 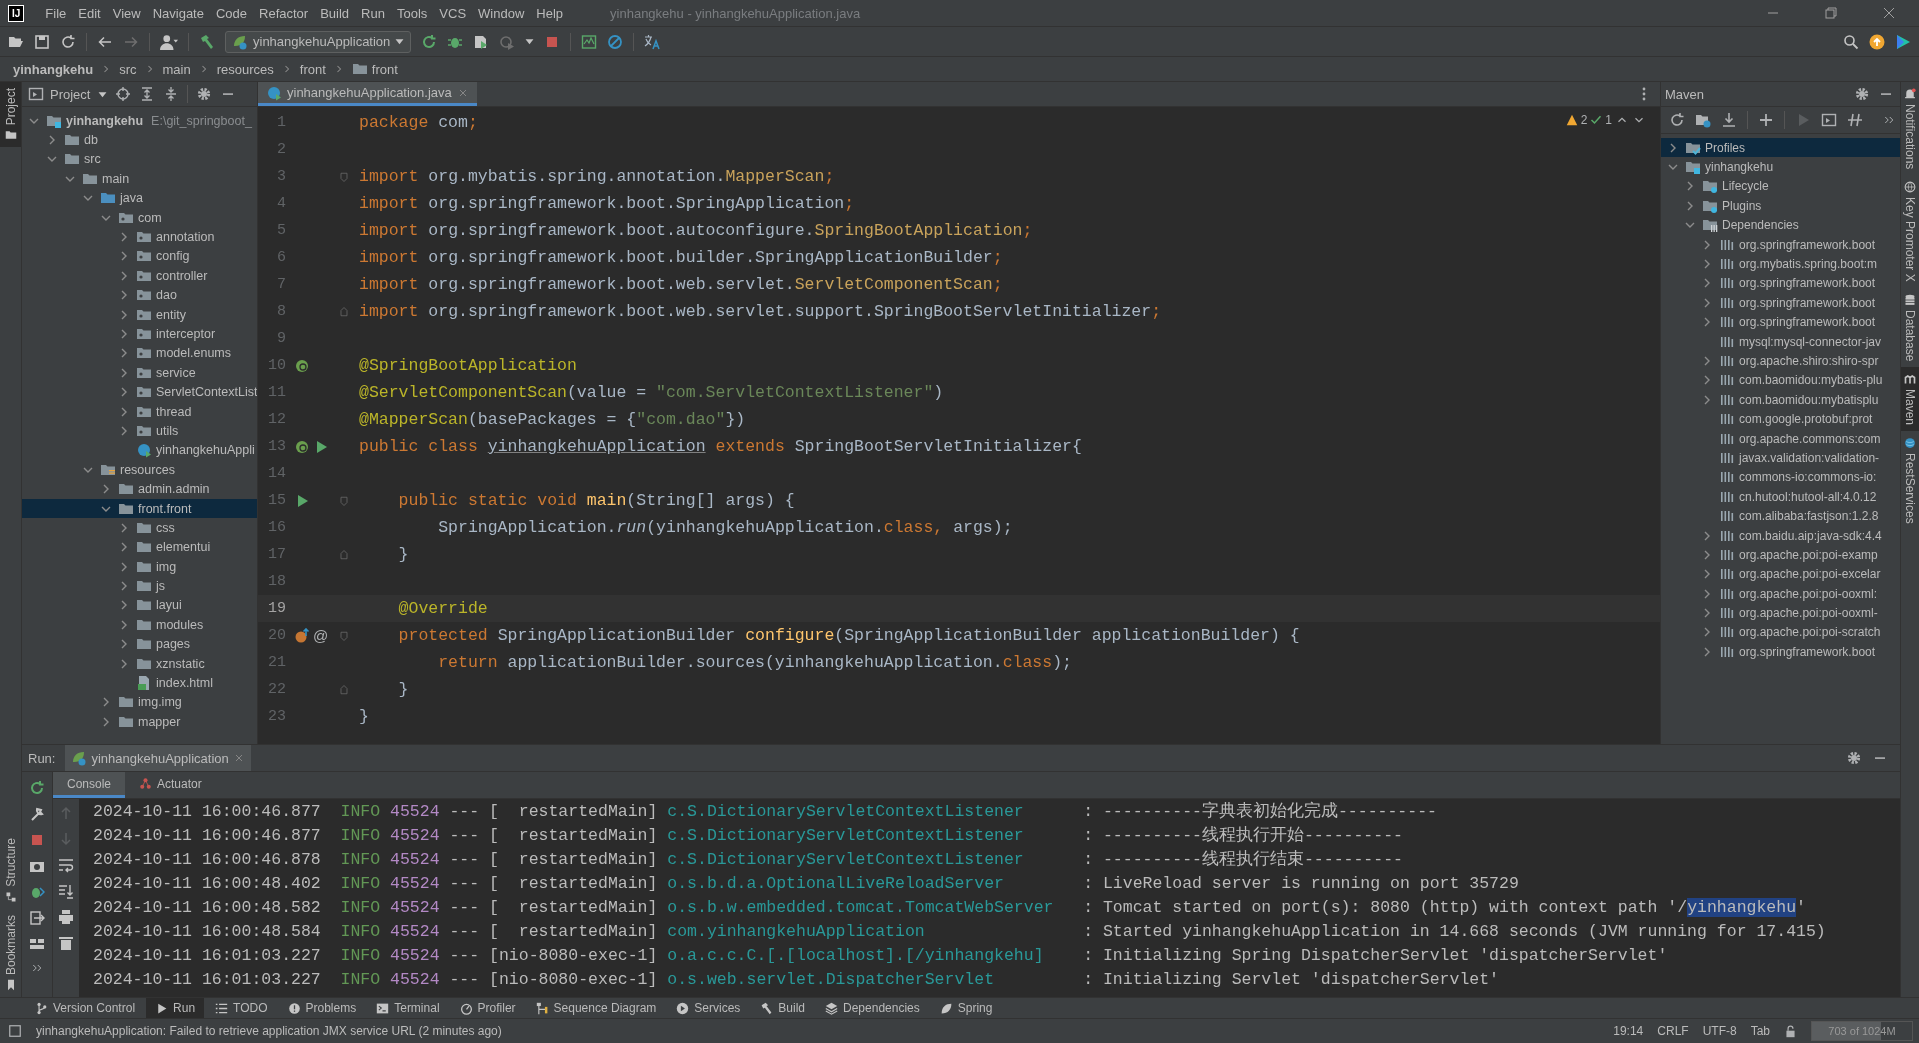 What do you see at coordinates (412, 13) in the screenshot?
I see `menu-item: Tools` at bounding box center [412, 13].